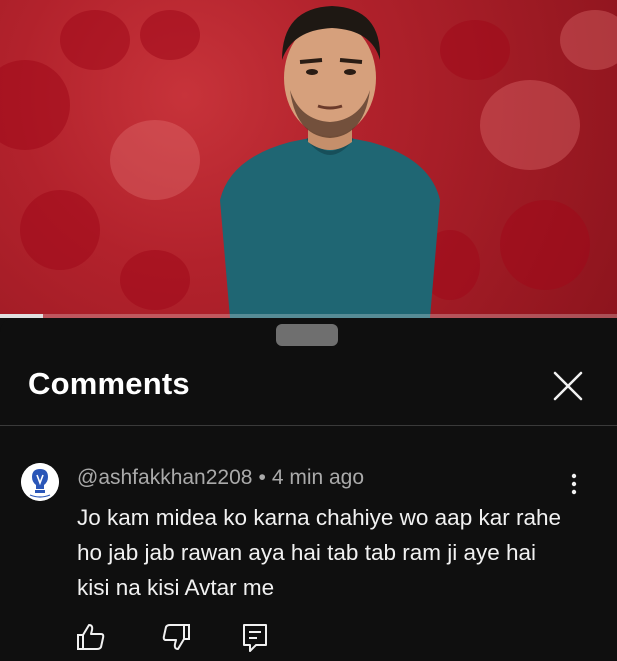  I want to click on reply-button, so click(255, 637).